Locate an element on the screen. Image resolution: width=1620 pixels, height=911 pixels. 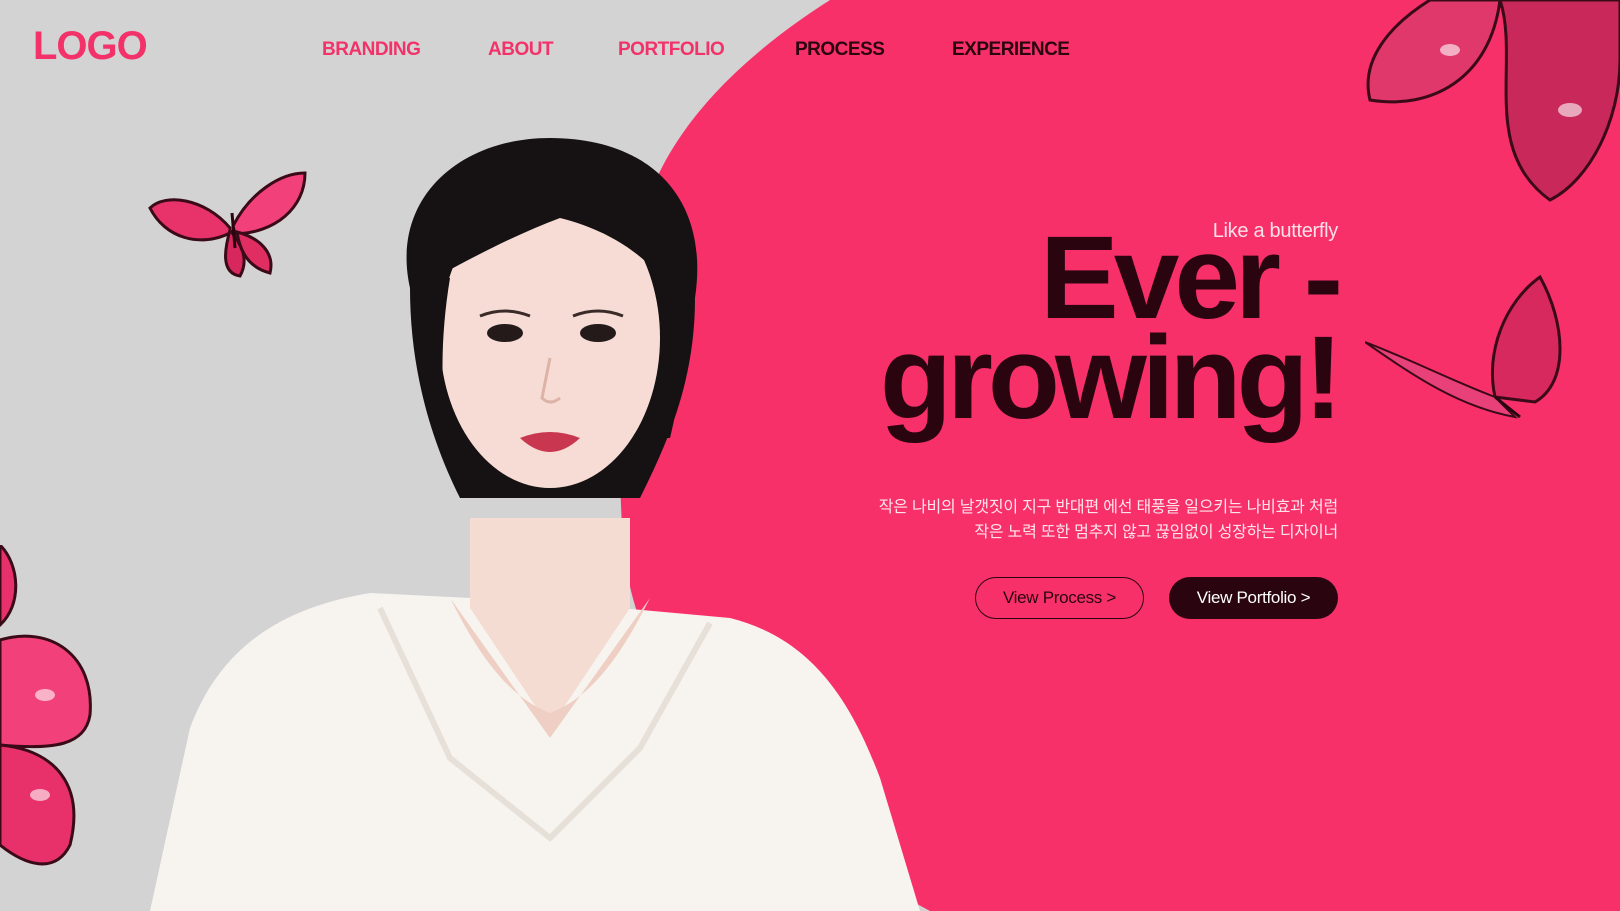
nav-item-branding: BRANDING is located at coordinates (371, 50).